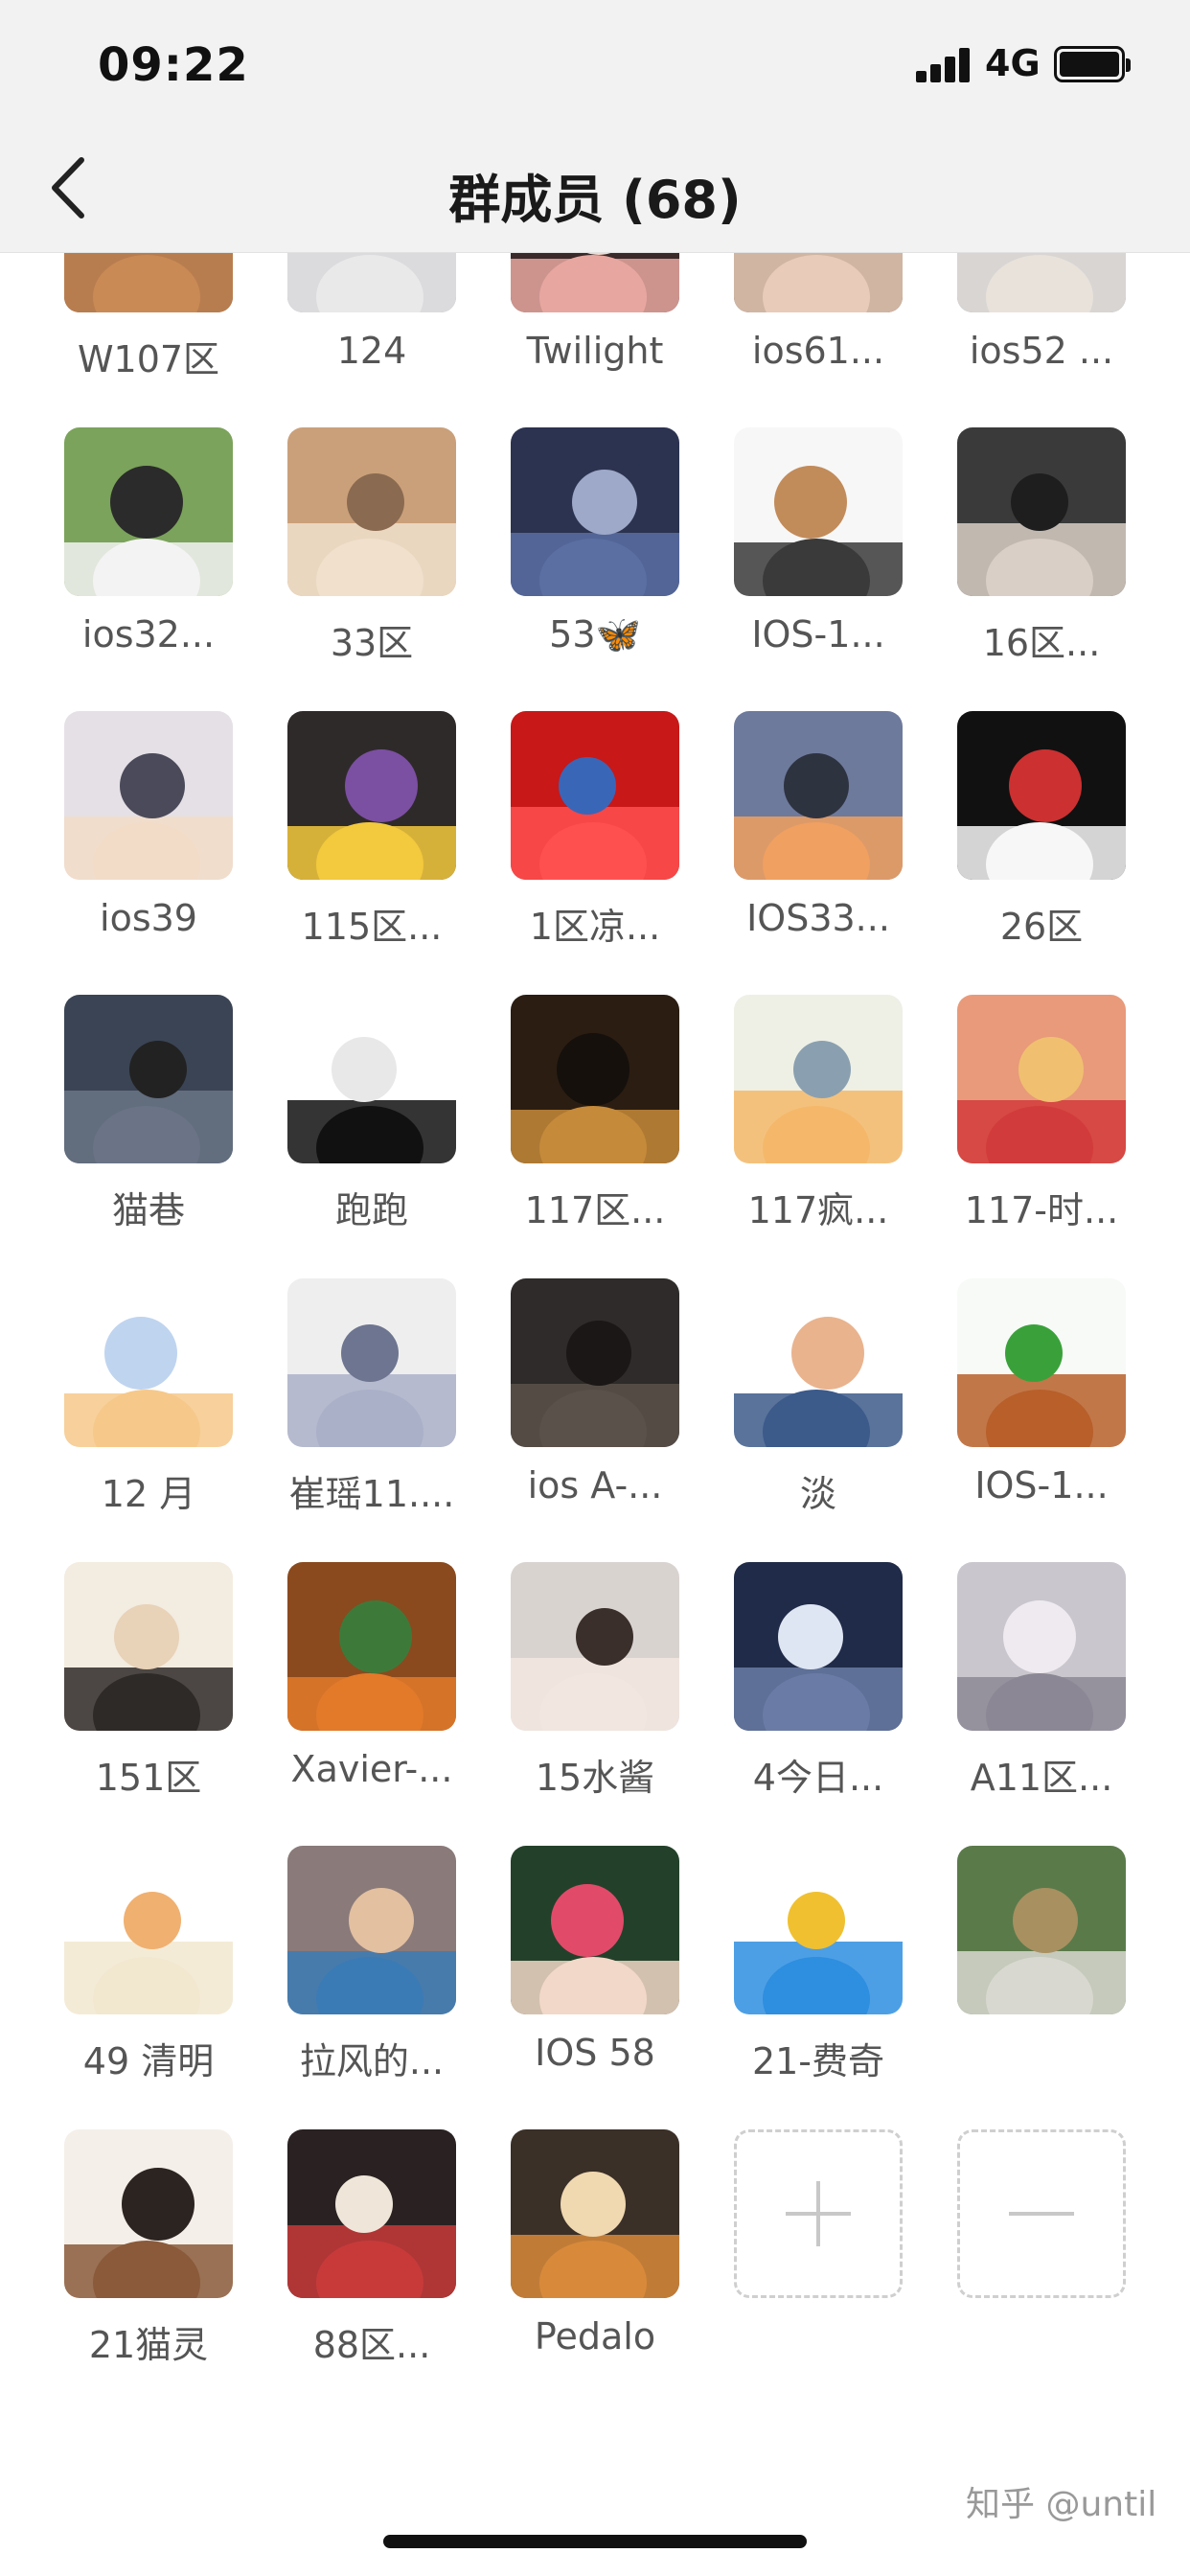 This screenshot has height=2576, width=1190. Describe the element at coordinates (146, 2254) in the screenshot. I see `member-item: 21猫灵` at that location.